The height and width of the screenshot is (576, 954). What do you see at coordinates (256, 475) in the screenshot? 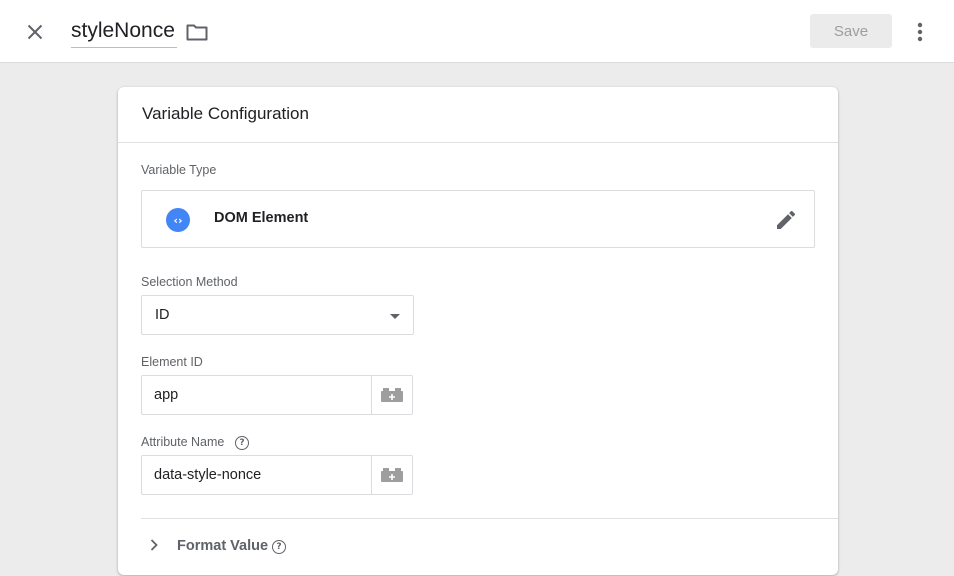
I see `attribute-name-input` at bounding box center [256, 475].